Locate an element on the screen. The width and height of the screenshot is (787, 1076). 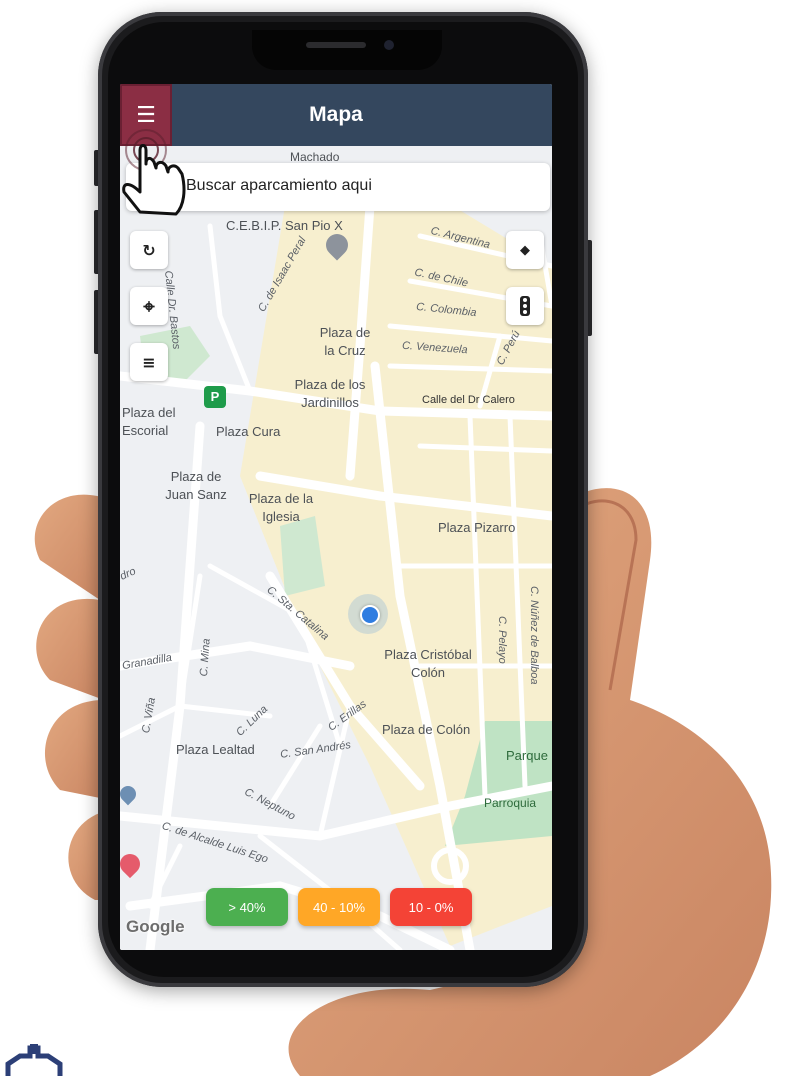
place-label: Plaza de la Cruz is located at coordinates (345, 341).